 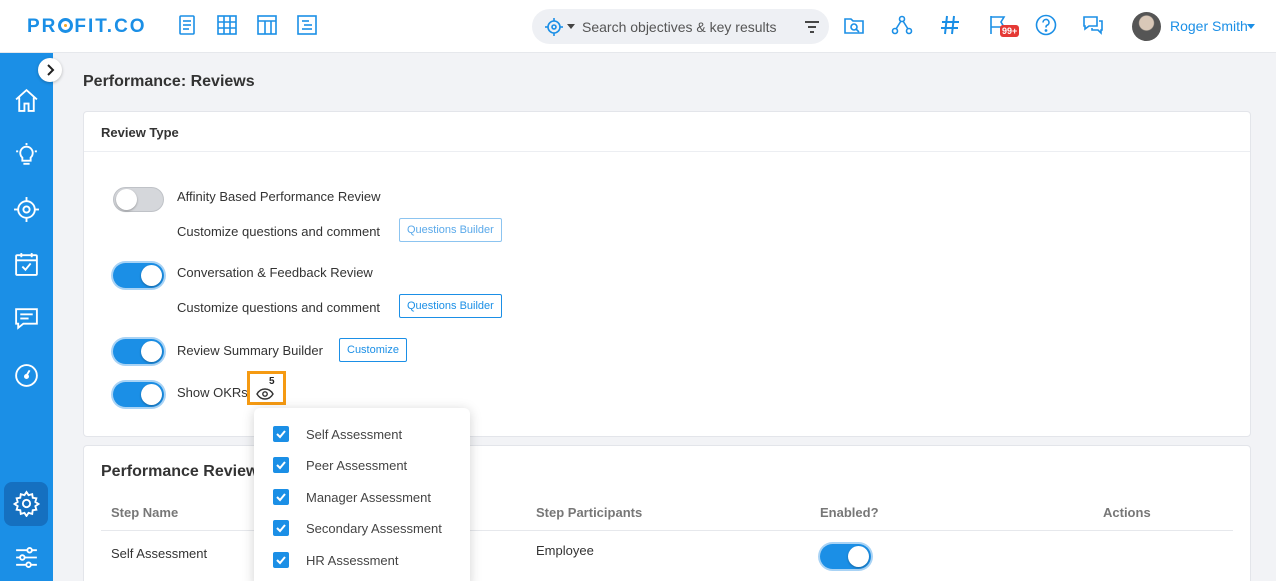 I want to click on chat-icon, so click(x=1093, y=25).